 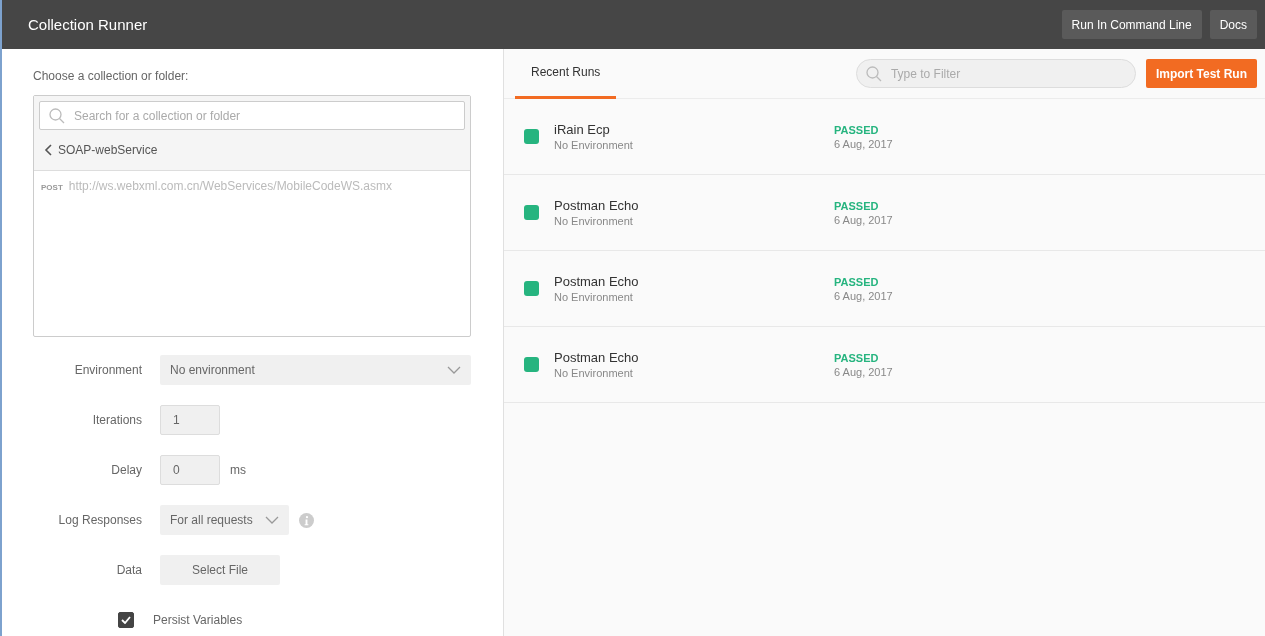 I want to click on check-icon, so click(x=126, y=620).